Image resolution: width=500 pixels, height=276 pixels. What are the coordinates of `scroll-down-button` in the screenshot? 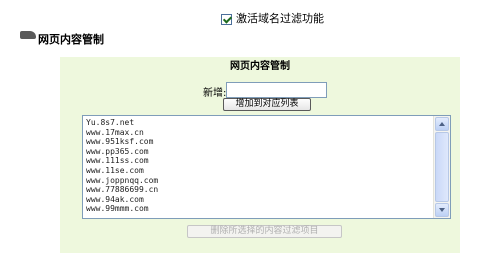 It's located at (442, 210).